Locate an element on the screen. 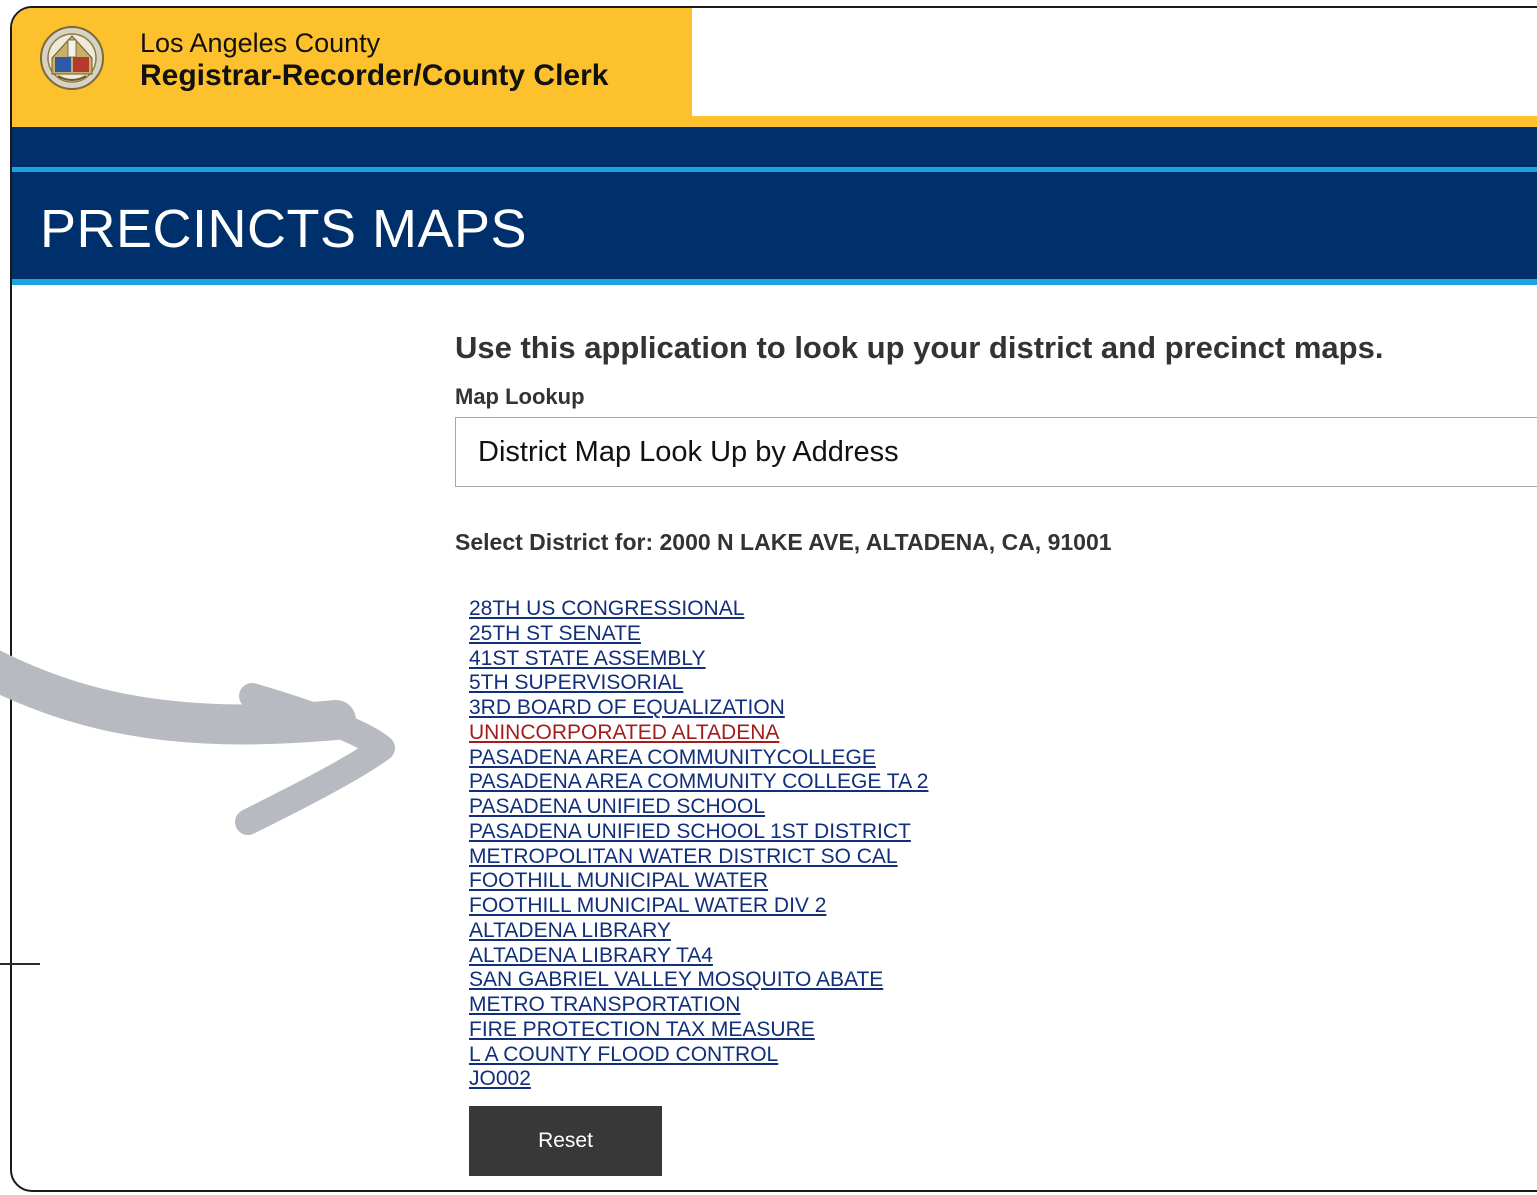  list-item: FIRE PROTECTION TAX MEASURE is located at coordinates (698, 1030).